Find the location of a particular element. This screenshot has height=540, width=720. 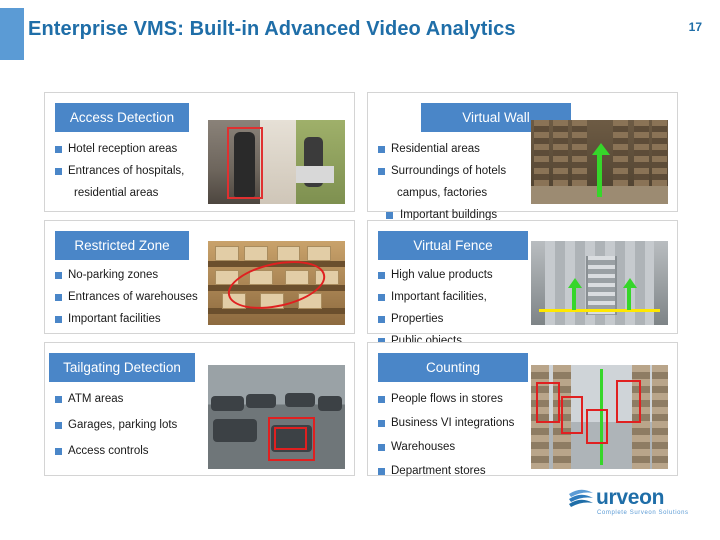

list-item-label: Important facilities is located at coordinates (114, 319).